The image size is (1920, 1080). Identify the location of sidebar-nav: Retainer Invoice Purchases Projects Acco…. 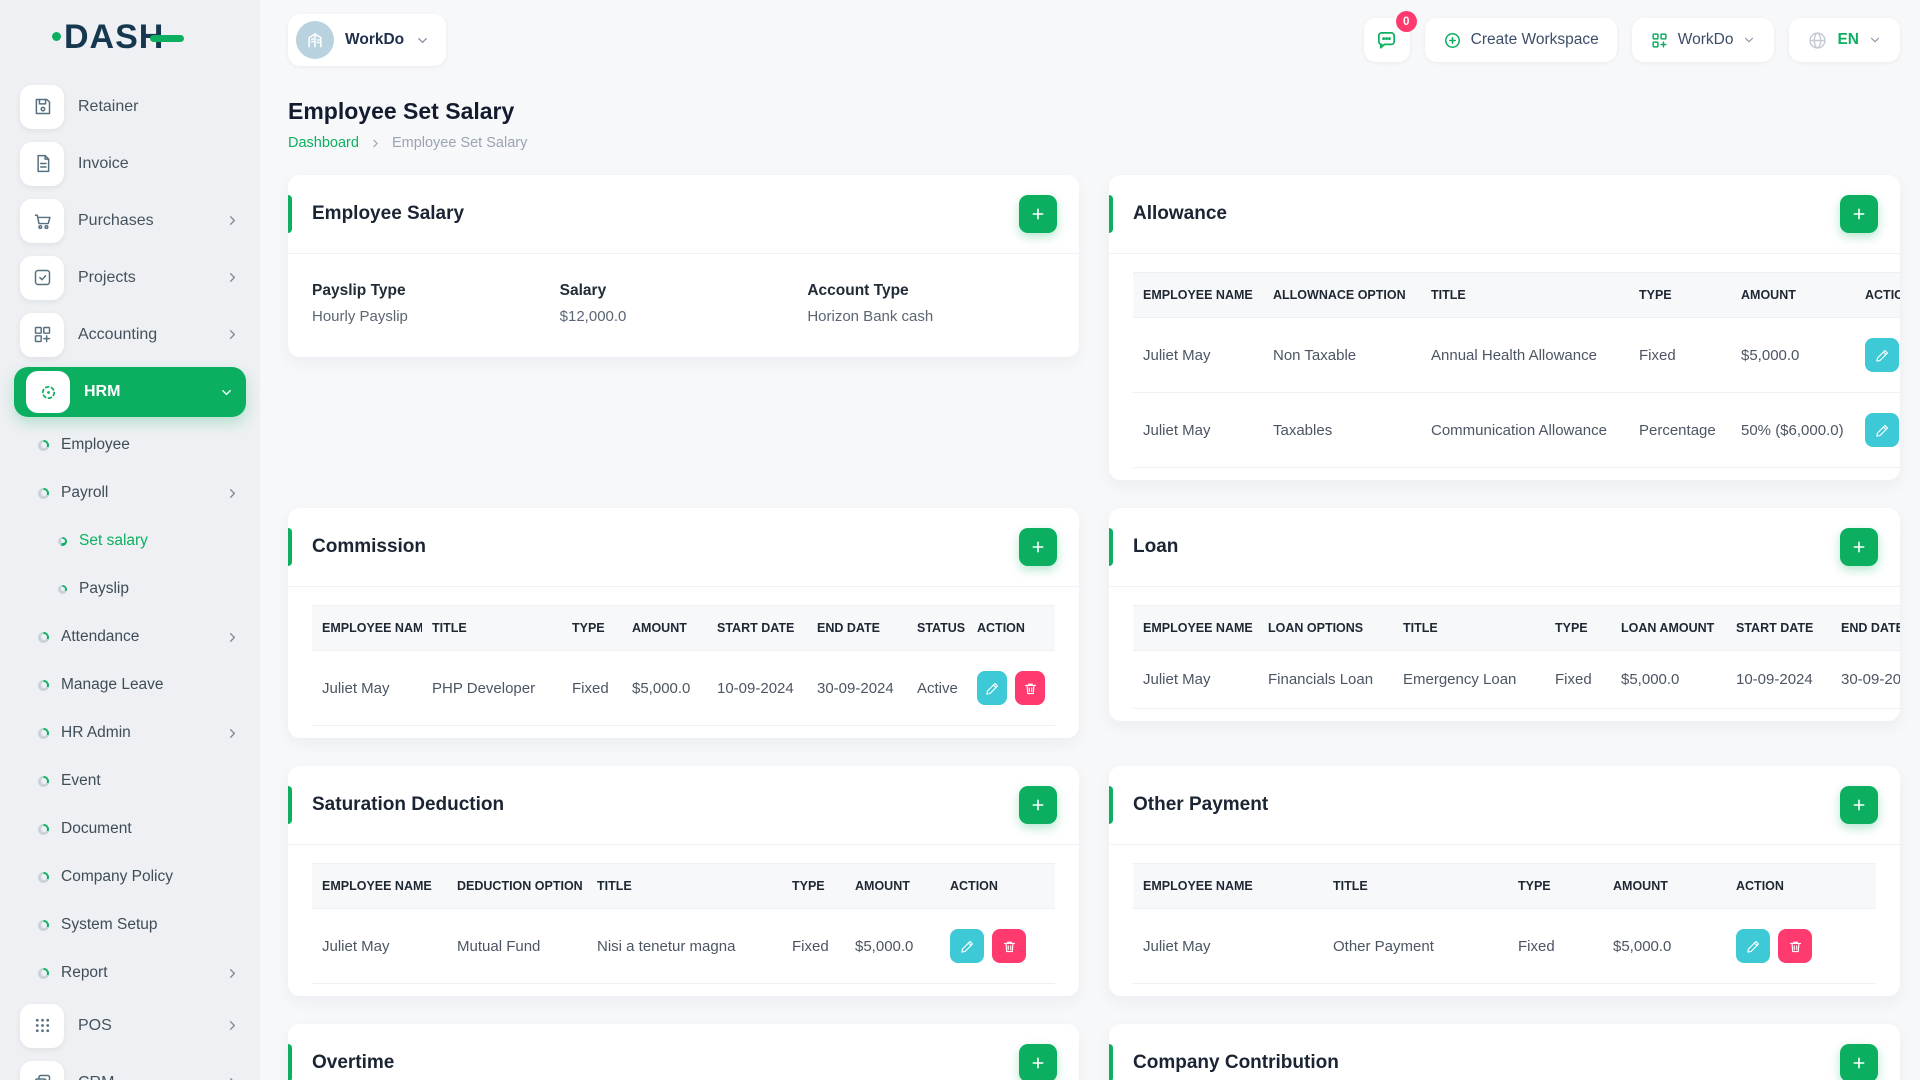
(130, 577).